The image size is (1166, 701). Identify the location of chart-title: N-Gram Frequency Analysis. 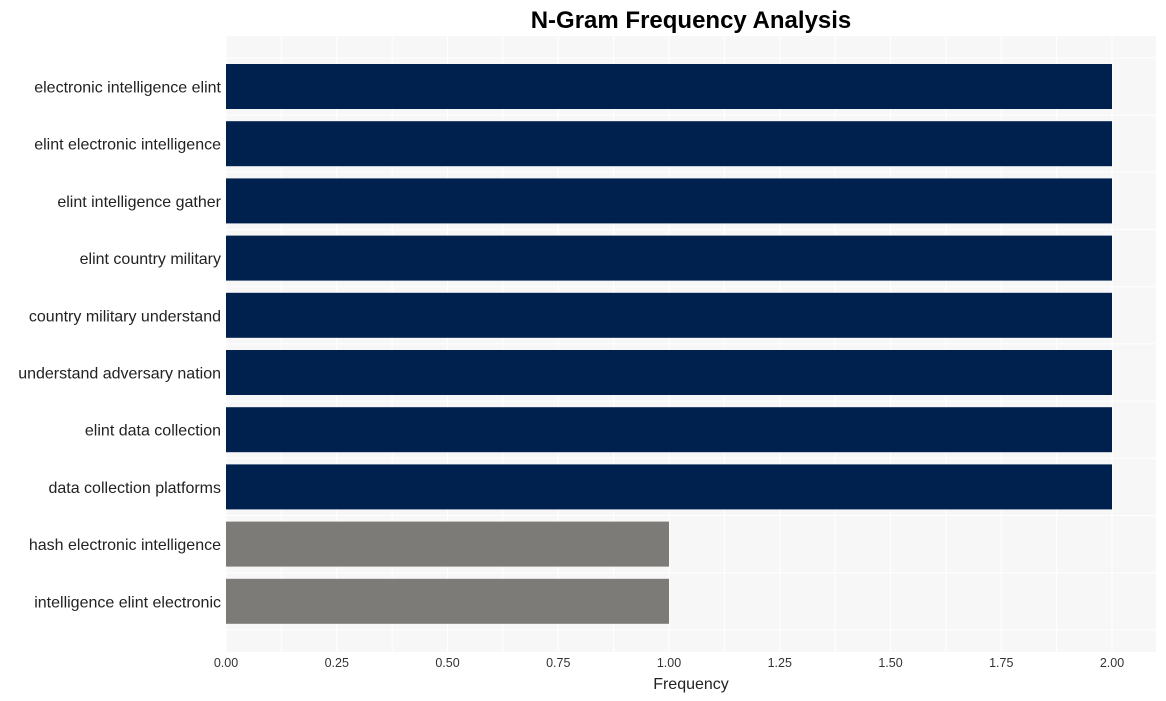
(691, 20).